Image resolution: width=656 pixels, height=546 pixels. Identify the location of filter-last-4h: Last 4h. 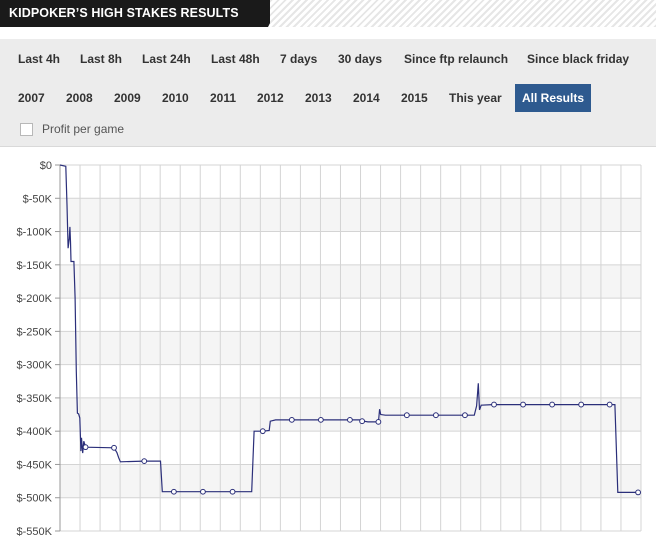
(39, 59).